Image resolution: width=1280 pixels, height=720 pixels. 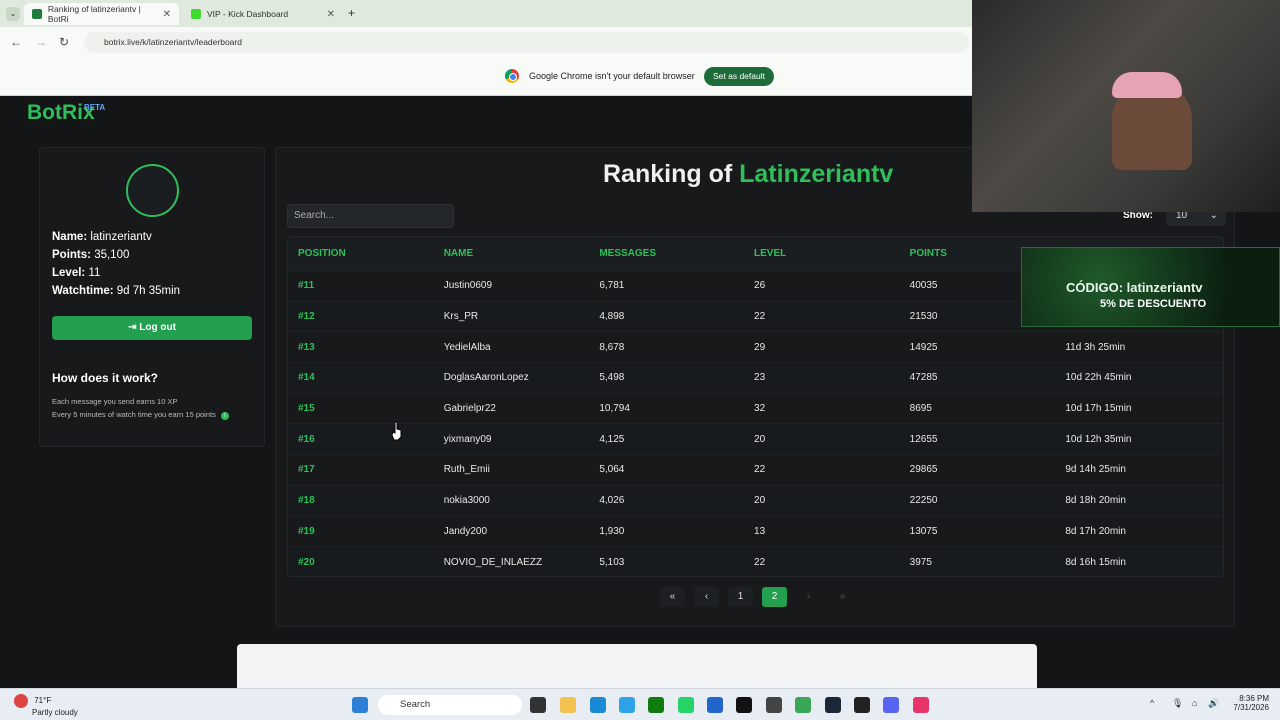 I want to click on edge-icon, so click(x=598, y=705).